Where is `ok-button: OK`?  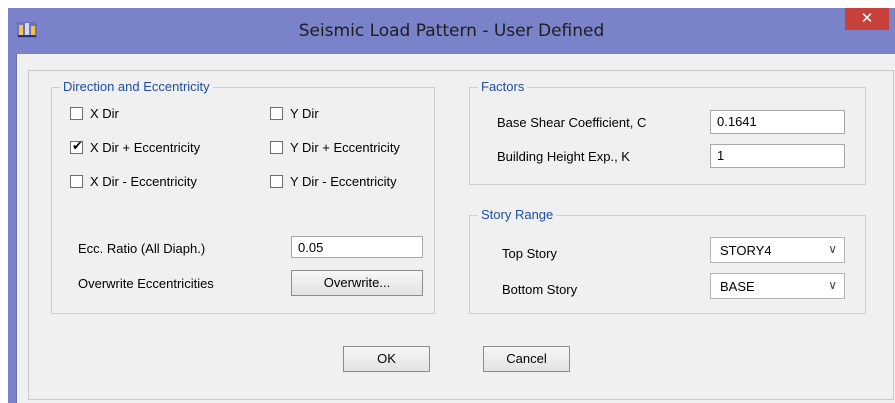
ok-button: OK is located at coordinates (386, 359).